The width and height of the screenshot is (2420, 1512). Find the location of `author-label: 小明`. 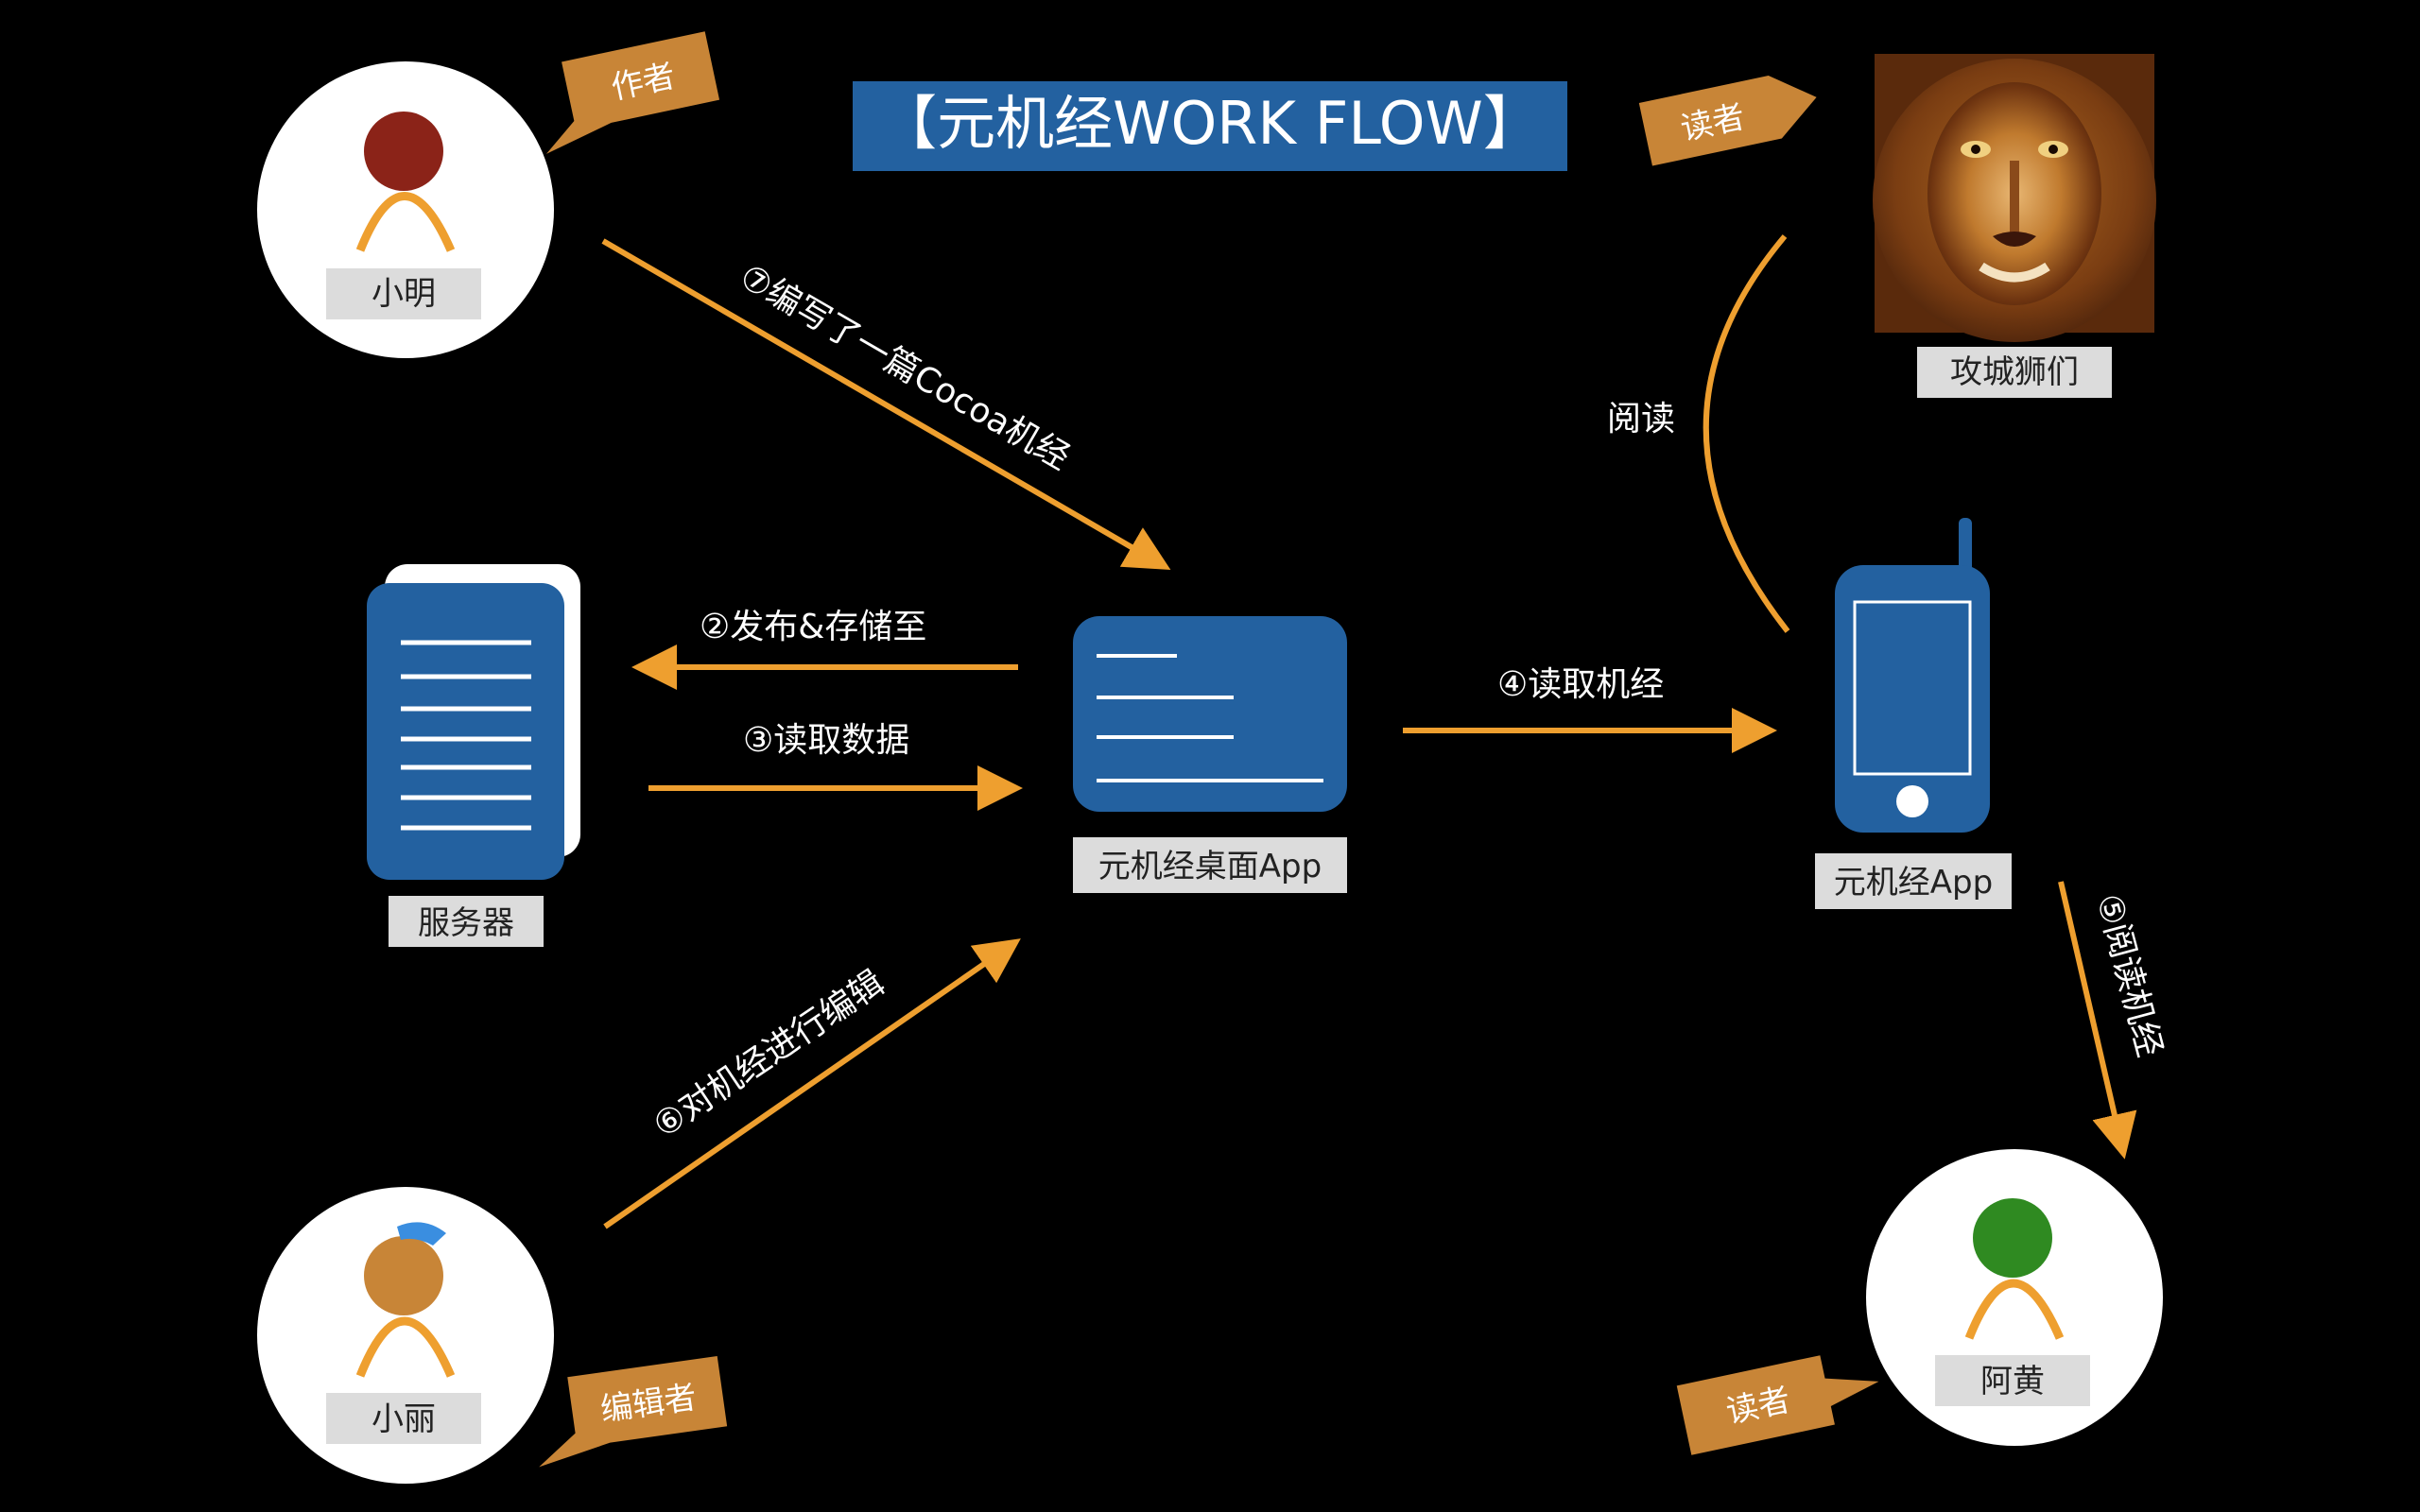

author-label: 小明 is located at coordinates (404, 294).